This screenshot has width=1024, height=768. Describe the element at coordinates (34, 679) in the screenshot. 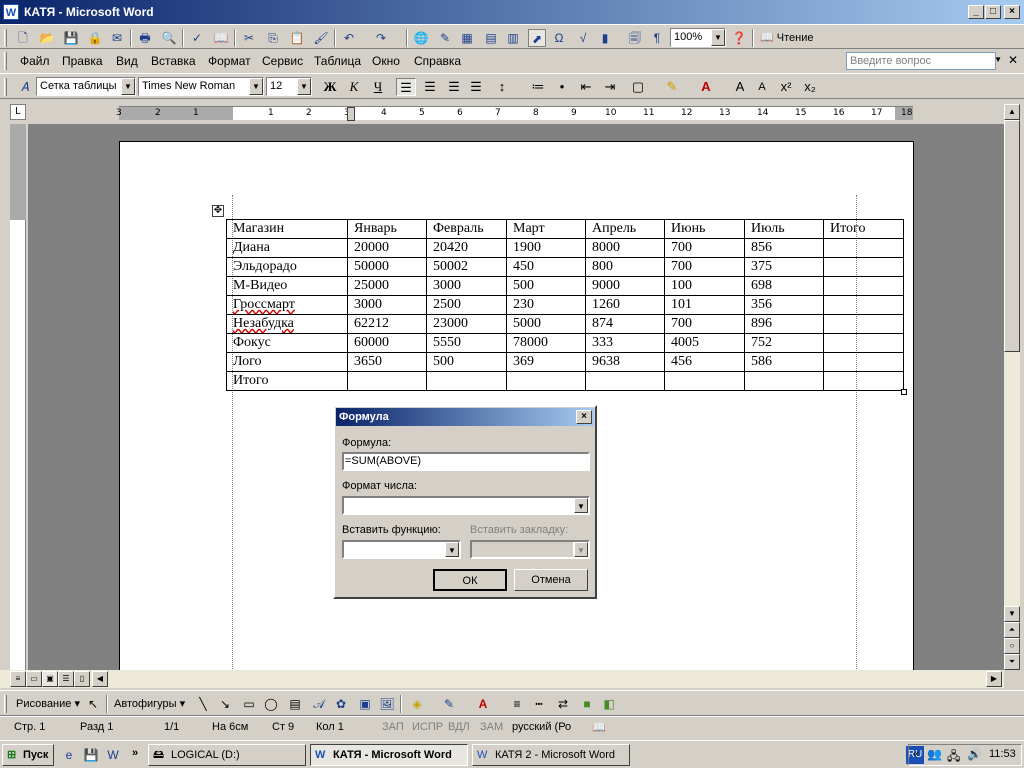

I see `web-layout-icon: ▭` at that location.